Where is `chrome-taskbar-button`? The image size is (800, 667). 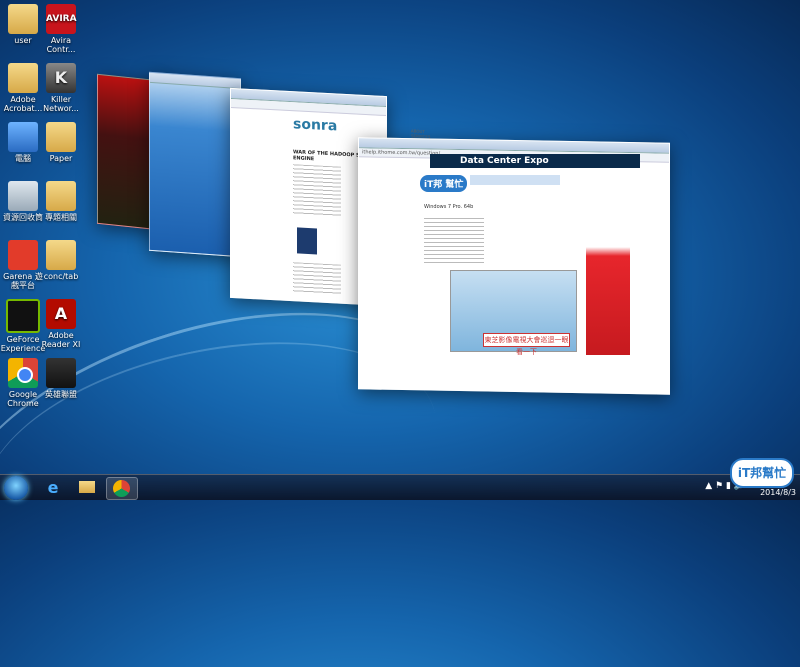 chrome-taskbar-button is located at coordinates (122, 488).